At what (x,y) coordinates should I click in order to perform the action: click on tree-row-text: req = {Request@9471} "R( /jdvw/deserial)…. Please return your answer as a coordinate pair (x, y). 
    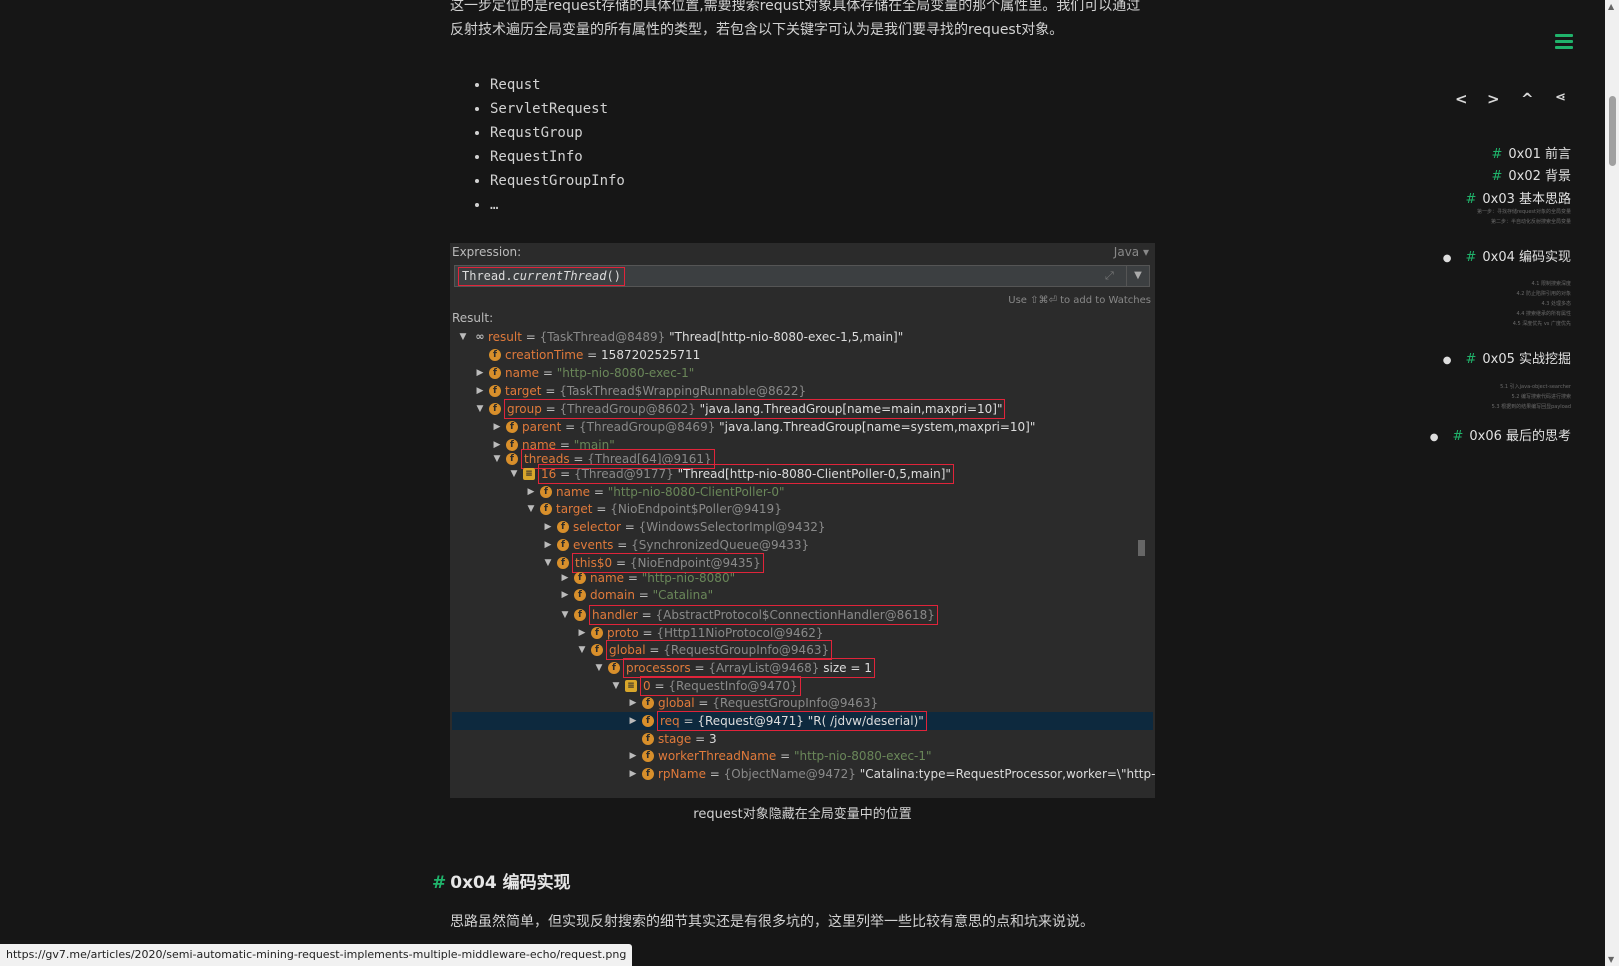
    Looking at the image, I should click on (792, 721).